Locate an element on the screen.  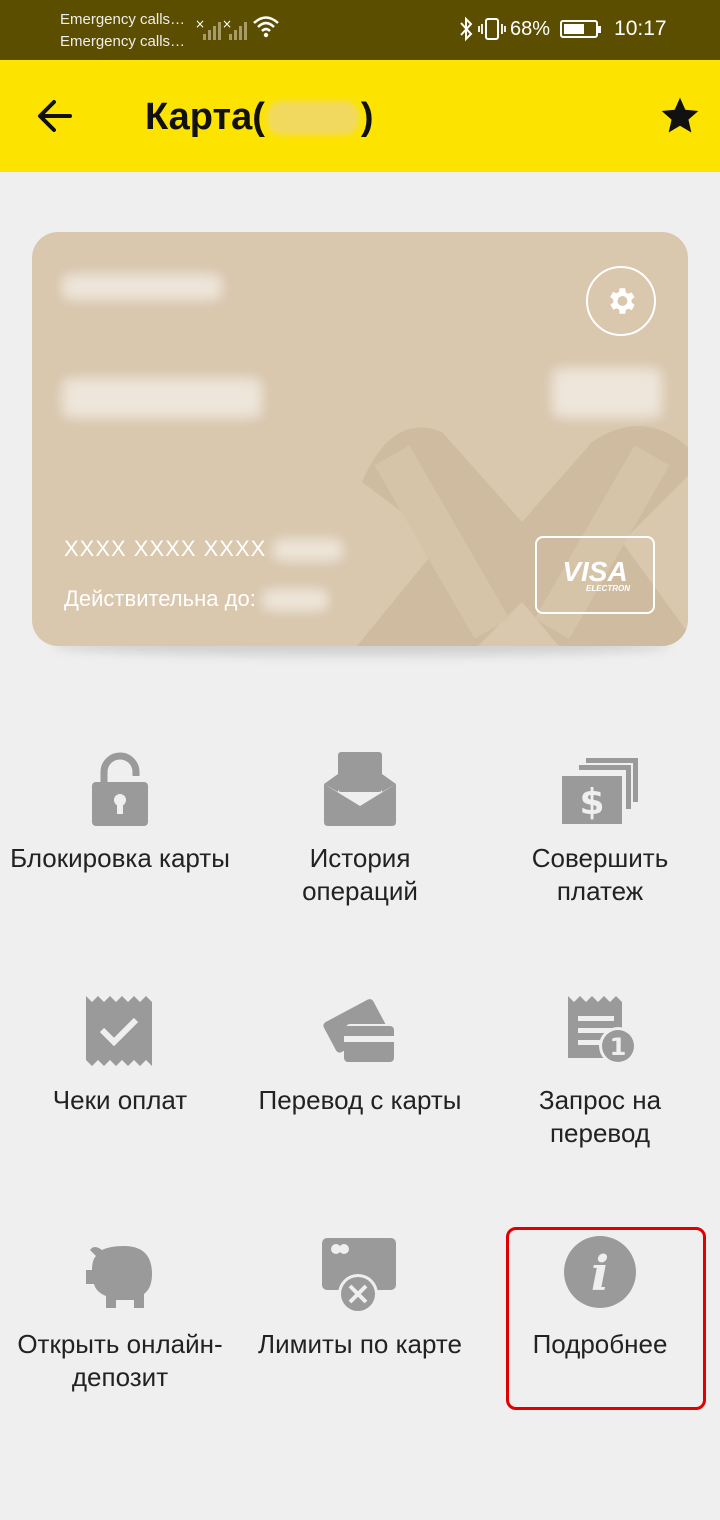
request-receipt-icon: 1 is located at coordinates (602, 1030).